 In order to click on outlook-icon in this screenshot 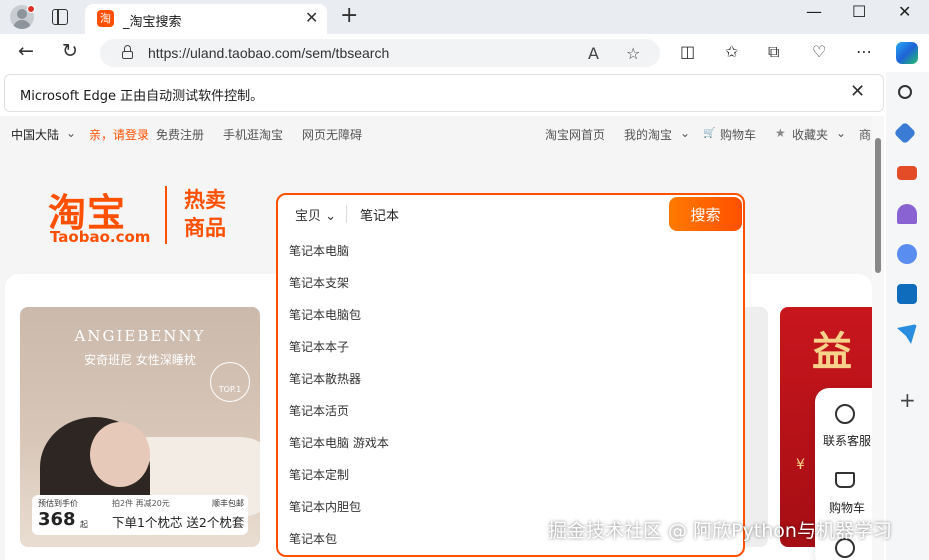, I will do `click(907, 294)`.